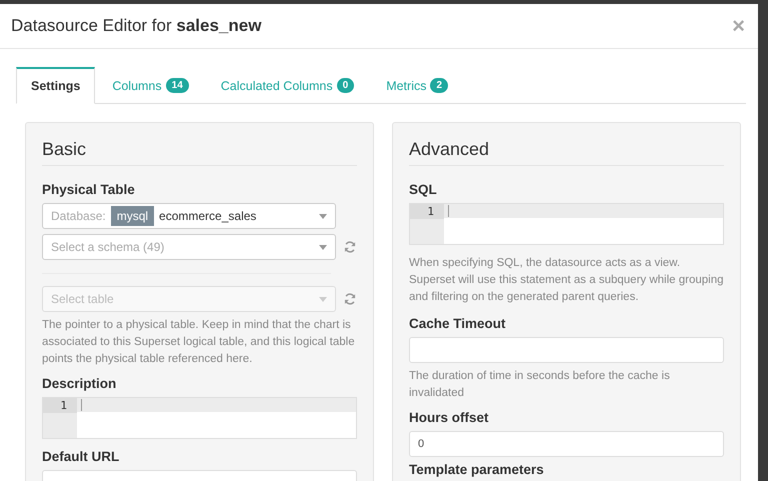 The height and width of the screenshot is (481, 768). What do you see at coordinates (566, 444) in the screenshot?
I see `input-field: 0` at bounding box center [566, 444].